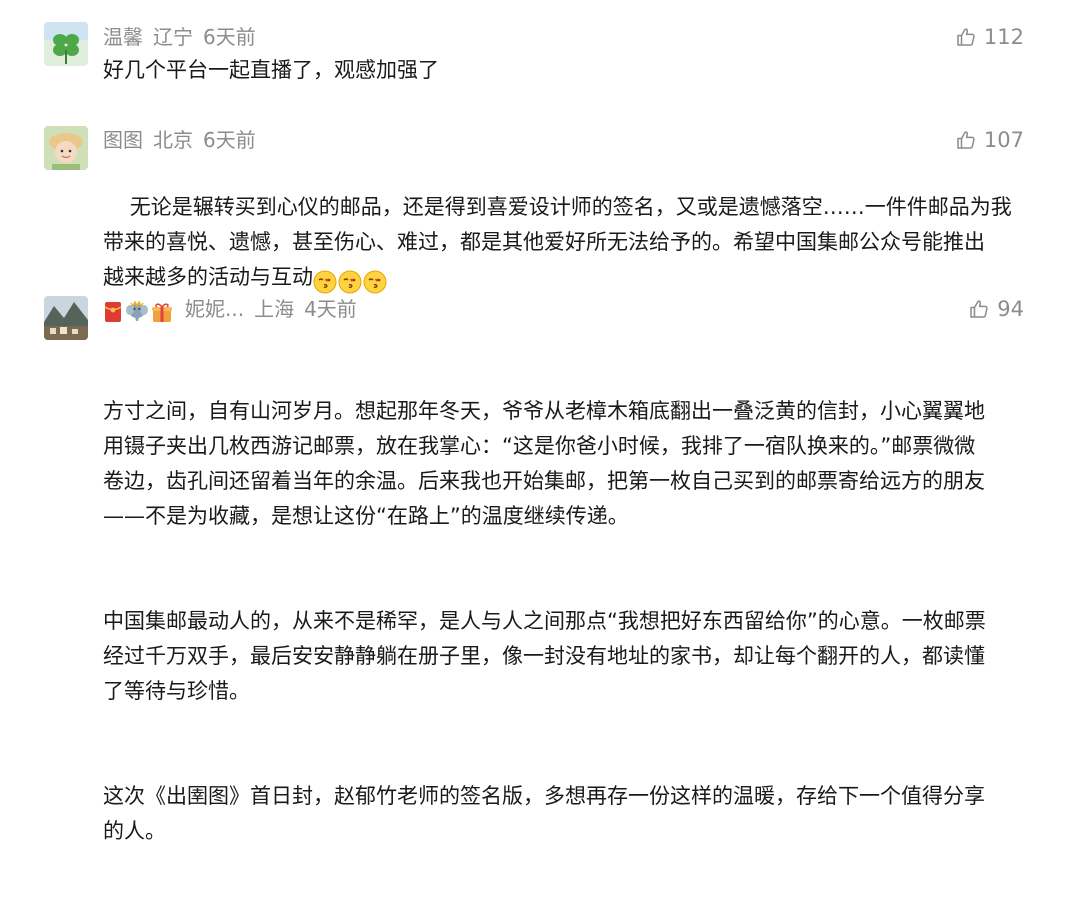 This screenshot has width=1080, height=919. I want to click on comment-meta: 温馨 辽宁 6天前, so click(179, 37).